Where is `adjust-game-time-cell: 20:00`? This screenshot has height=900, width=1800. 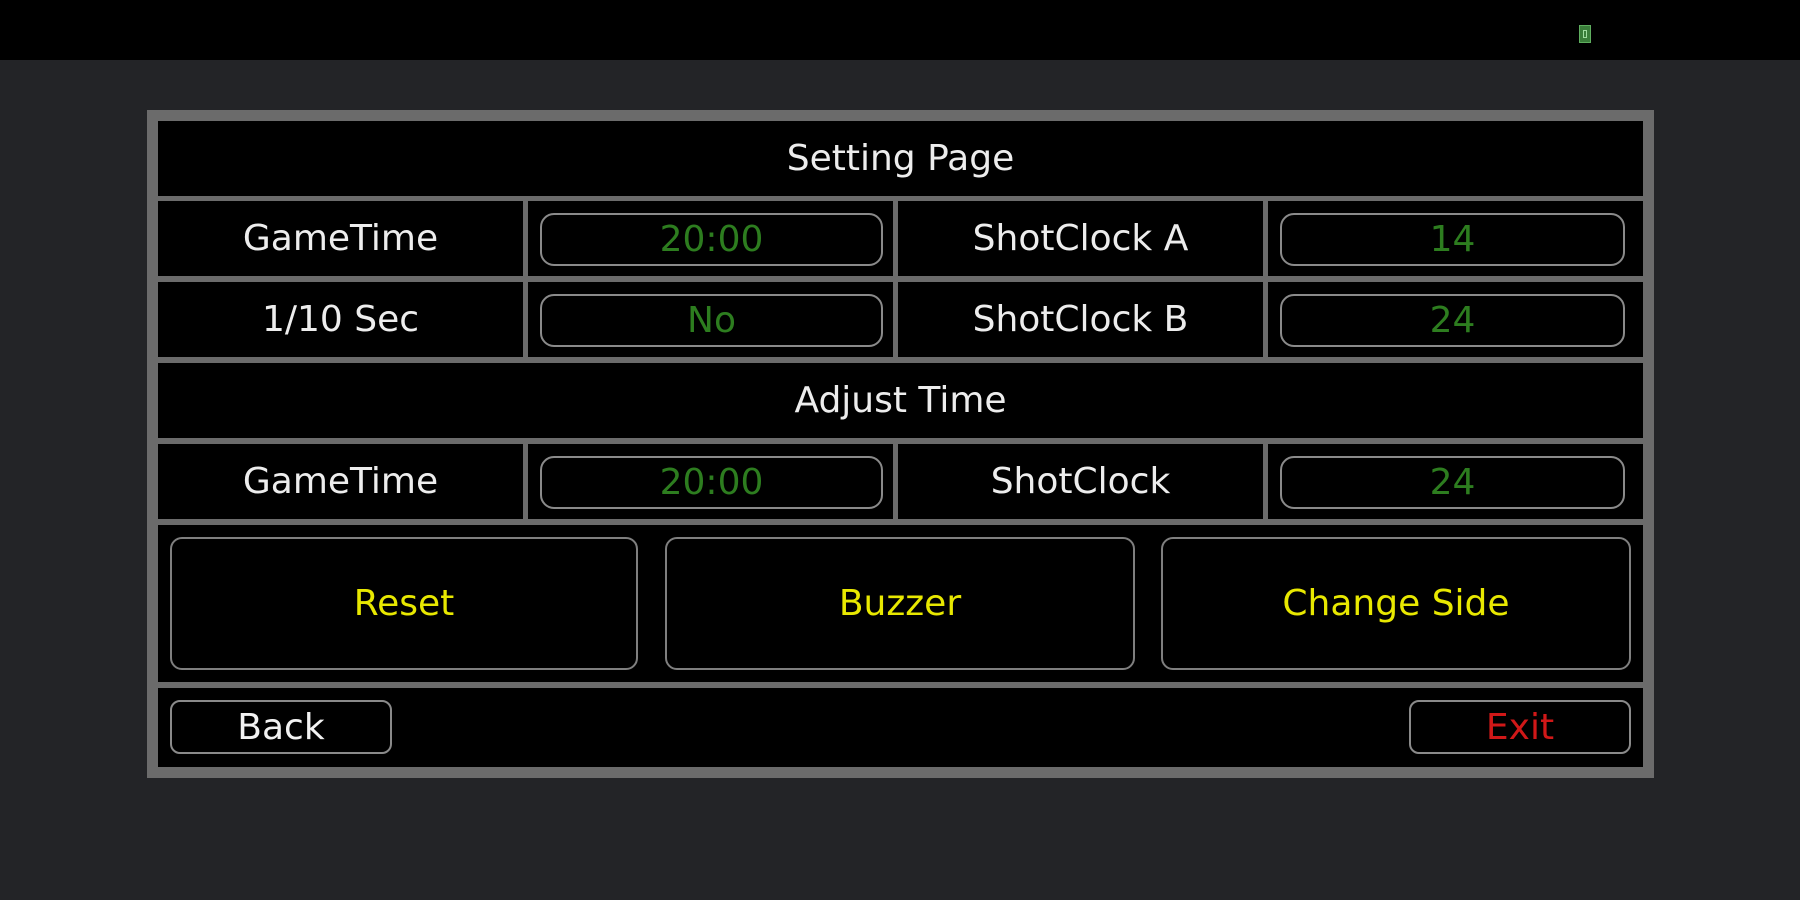 adjust-game-time-cell: 20:00 is located at coordinates (710, 481).